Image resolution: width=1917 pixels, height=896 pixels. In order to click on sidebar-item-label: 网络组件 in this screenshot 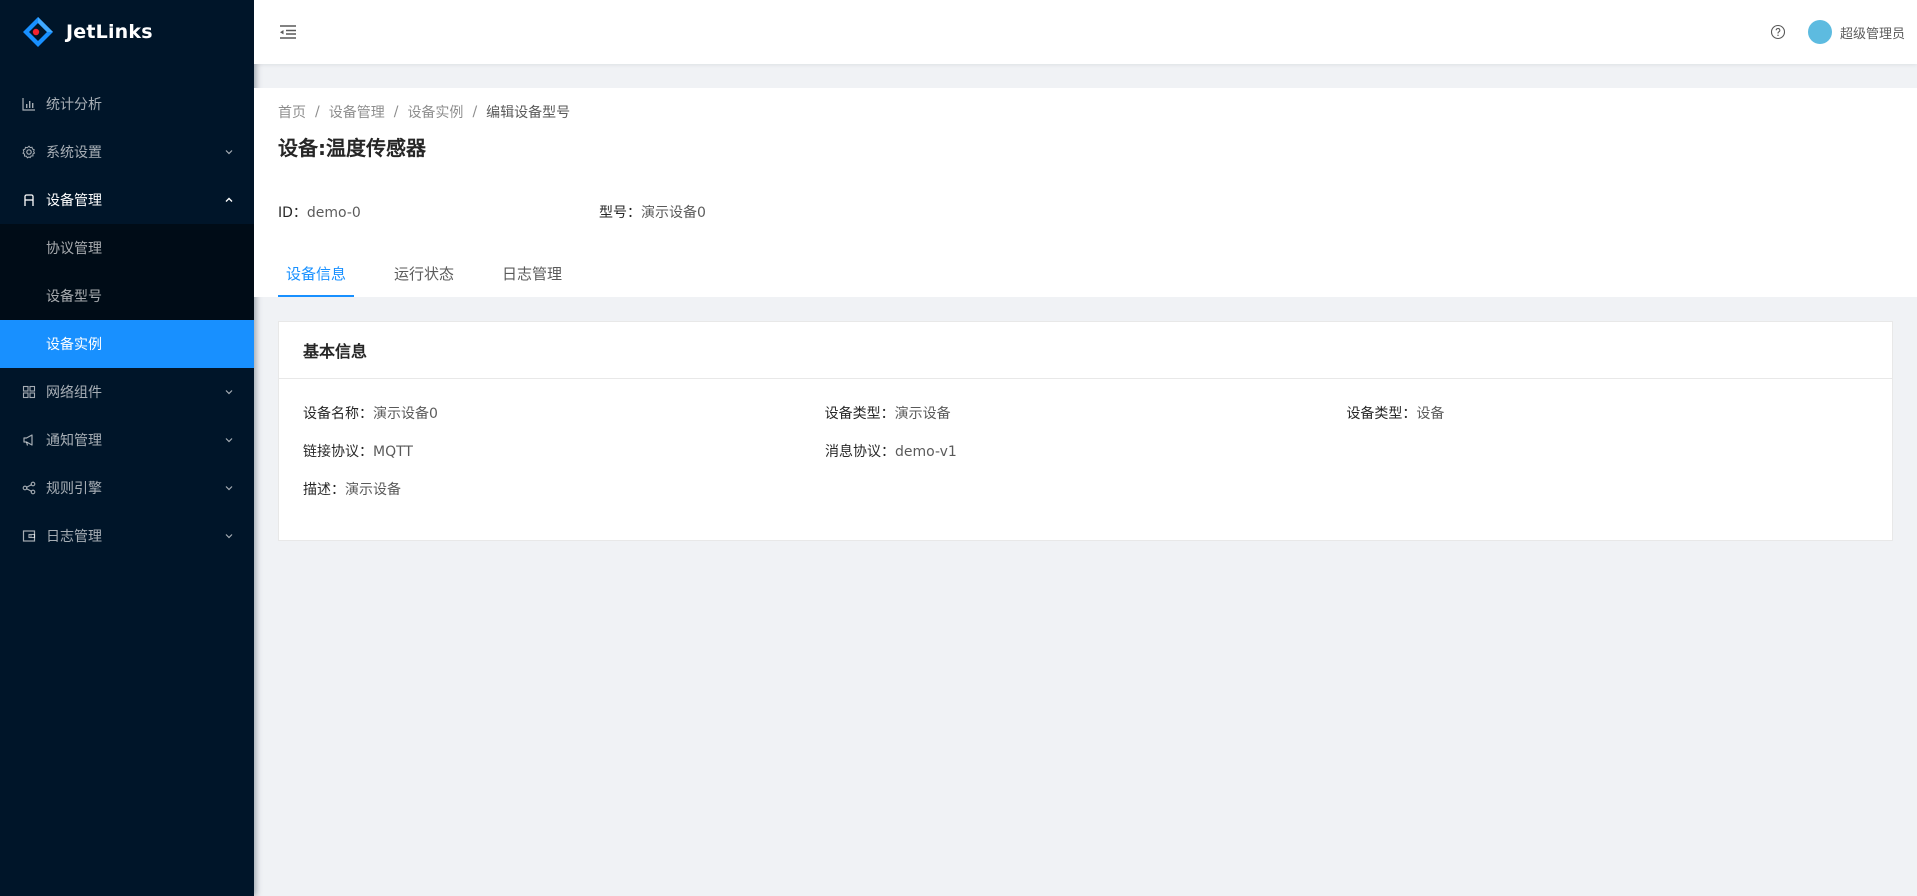, I will do `click(74, 393)`.